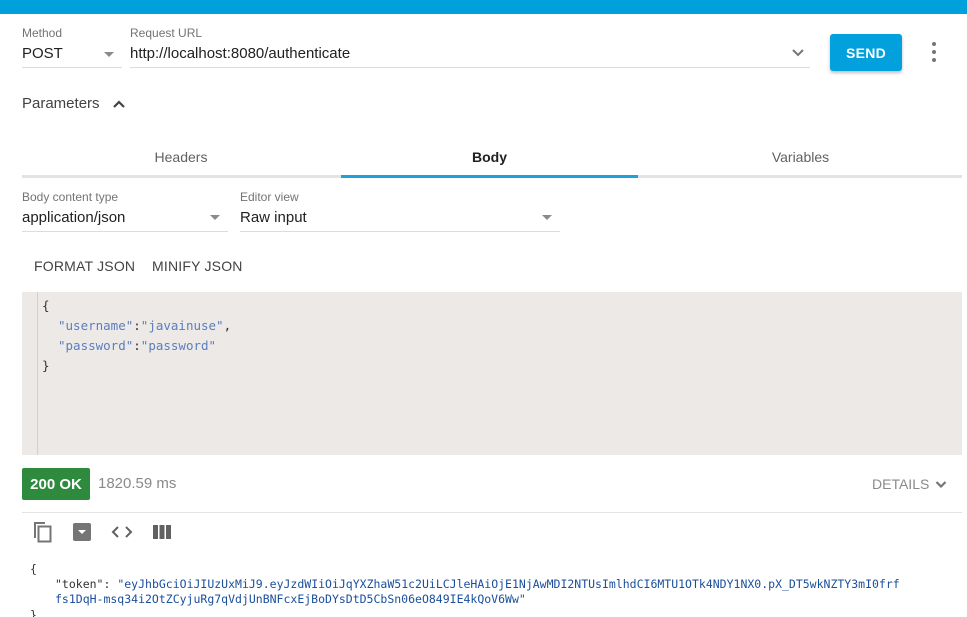 The height and width of the screenshot is (617, 967). Describe the element at coordinates (33, 569) in the screenshot. I see `response-open-brace: {` at that location.